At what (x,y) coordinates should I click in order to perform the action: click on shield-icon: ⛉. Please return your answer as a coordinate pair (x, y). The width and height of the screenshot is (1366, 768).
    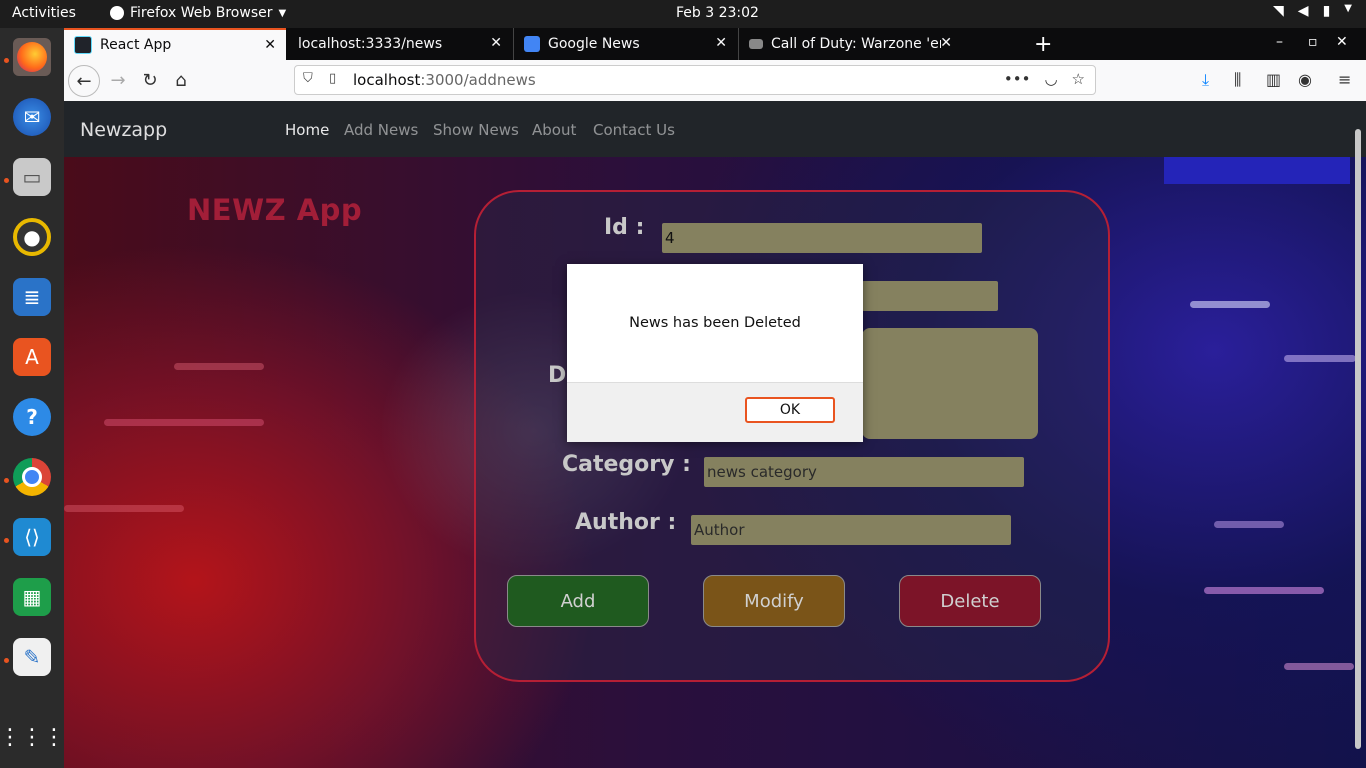
    Looking at the image, I should click on (308, 78).